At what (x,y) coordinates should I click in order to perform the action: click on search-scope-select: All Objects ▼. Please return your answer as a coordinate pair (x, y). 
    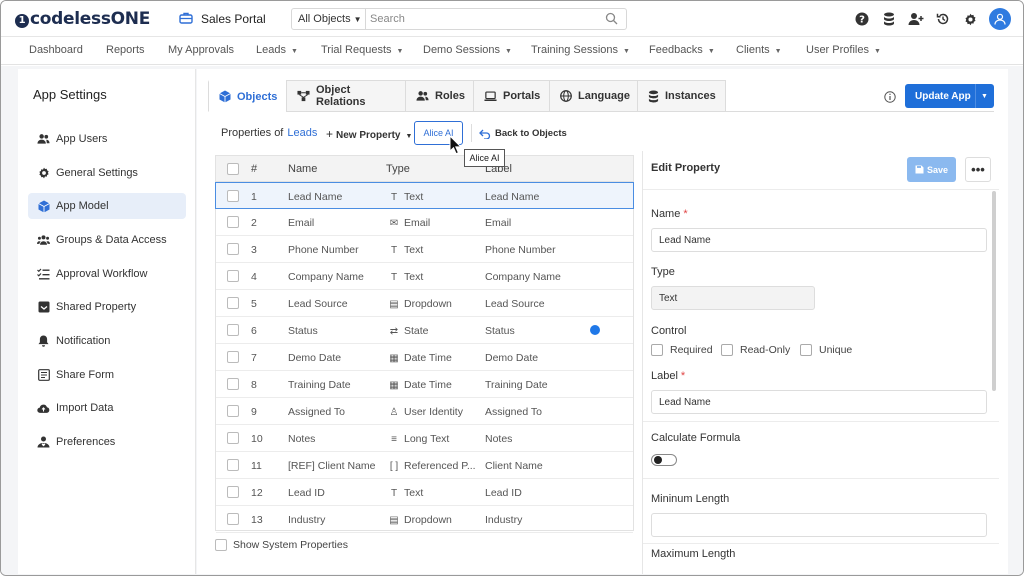
    Looking at the image, I should click on (329, 19).